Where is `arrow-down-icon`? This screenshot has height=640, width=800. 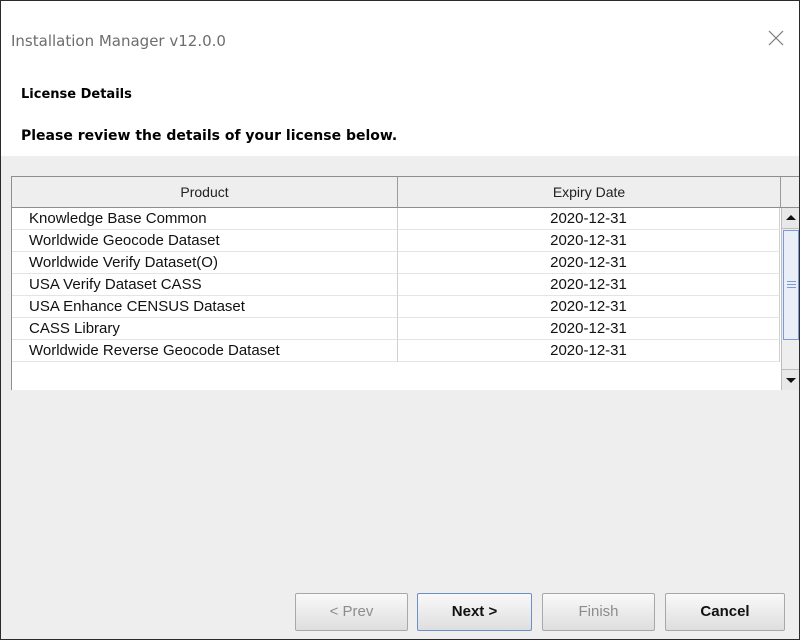
arrow-down-icon is located at coordinates (791, 380).